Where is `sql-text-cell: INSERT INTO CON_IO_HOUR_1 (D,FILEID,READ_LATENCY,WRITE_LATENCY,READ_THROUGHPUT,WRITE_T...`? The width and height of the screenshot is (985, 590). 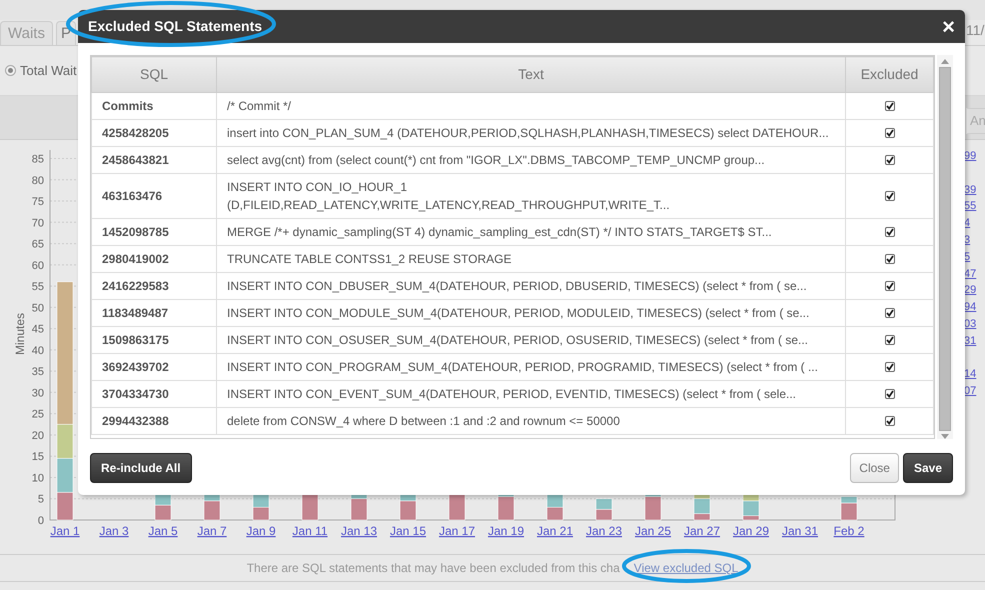 sql-text-cell: INSERT INTO CON_IO_HOUR_1 (D,FILEID,READ_LATENCY,WRITE_LATENCY,READ_THROUGHPUT,WRITE_T... is located at coordinates (531, 196).